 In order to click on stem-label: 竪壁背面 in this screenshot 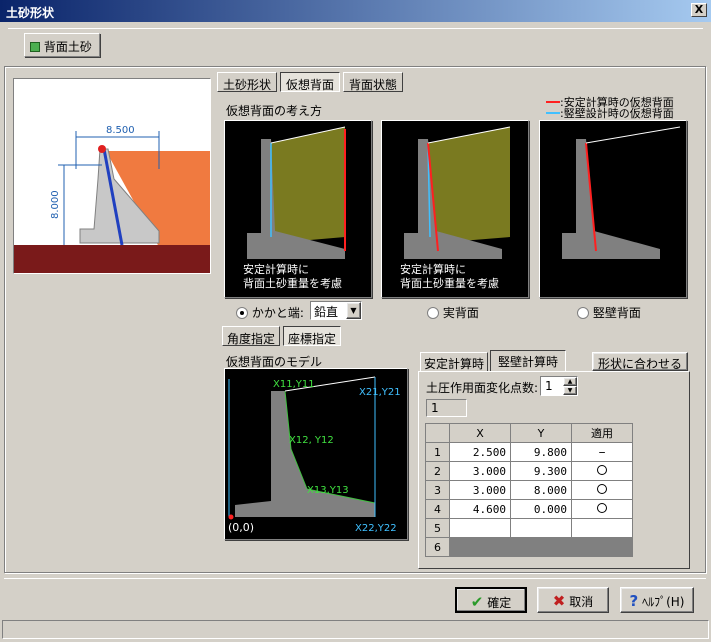, I will do `click(616, 313)`.